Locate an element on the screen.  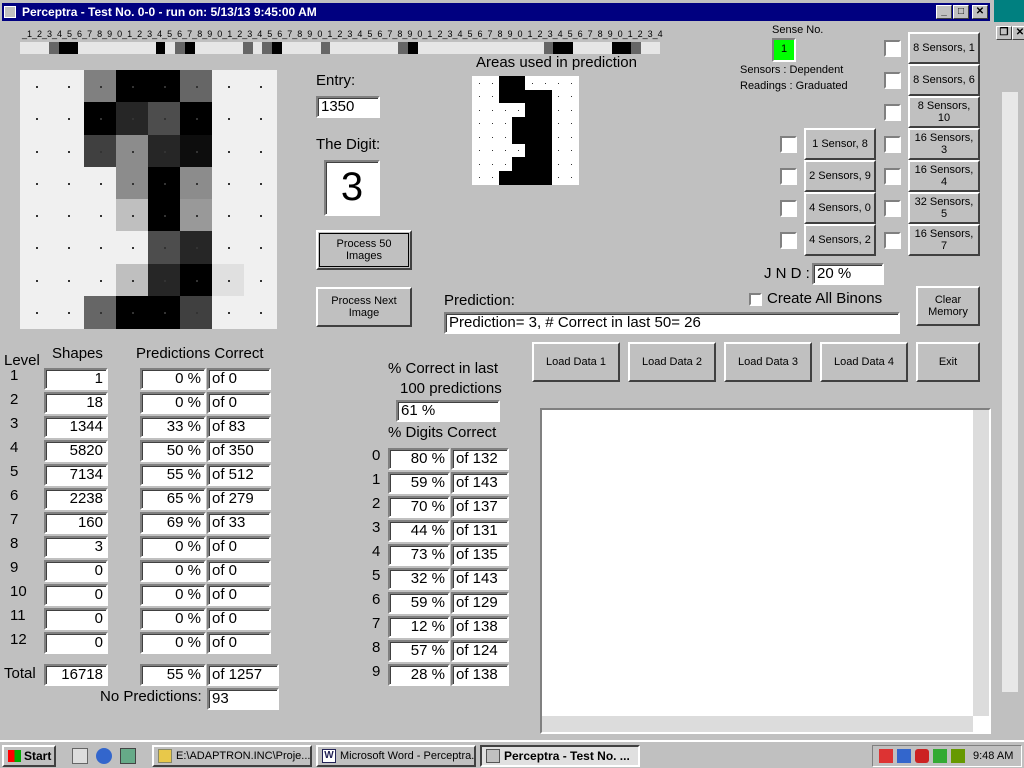
sensor-button: 1 Sensor, 8 is located at coordinates (840, 144).